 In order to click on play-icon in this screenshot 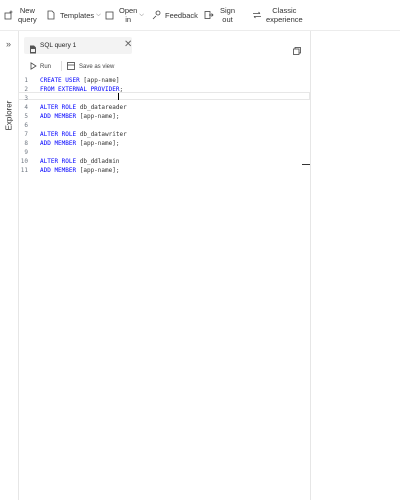, I will do `click(33, 67)`.